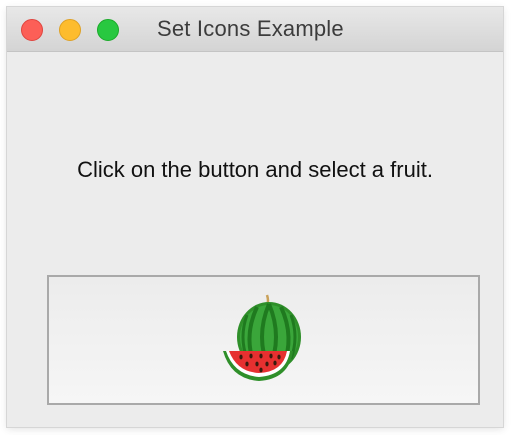 The width and height of the screenshot is (511, 435). Describe the element at coordinates (250, 28) in the screenshot. I see `window-title: Set Icons Example` at that location.